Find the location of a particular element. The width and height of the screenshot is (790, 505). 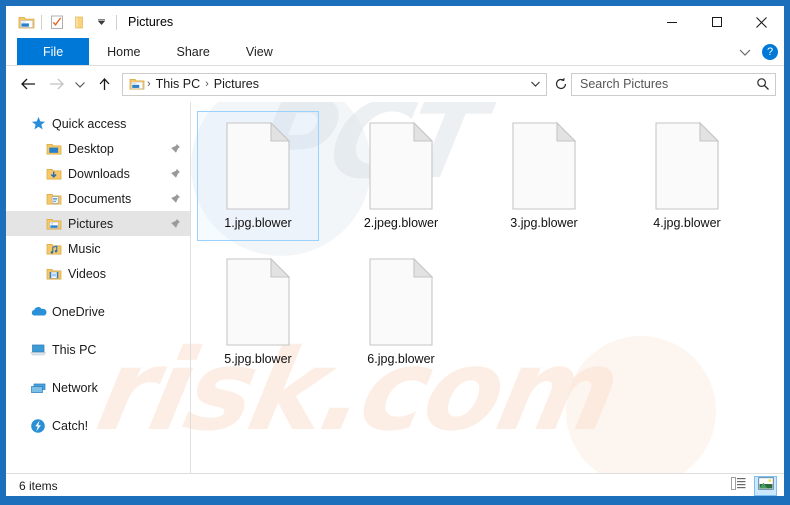

sidebar-label-pictures: Pictures is located at coordinates (91, 223).